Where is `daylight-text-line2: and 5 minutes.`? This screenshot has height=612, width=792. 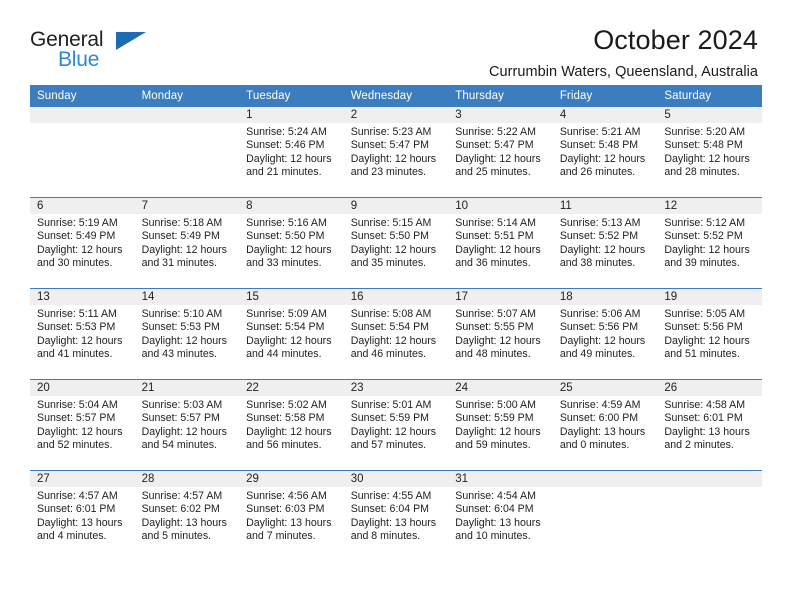
daylight-text-line2: and 5 minutes. is located at coordinates (176, 536).